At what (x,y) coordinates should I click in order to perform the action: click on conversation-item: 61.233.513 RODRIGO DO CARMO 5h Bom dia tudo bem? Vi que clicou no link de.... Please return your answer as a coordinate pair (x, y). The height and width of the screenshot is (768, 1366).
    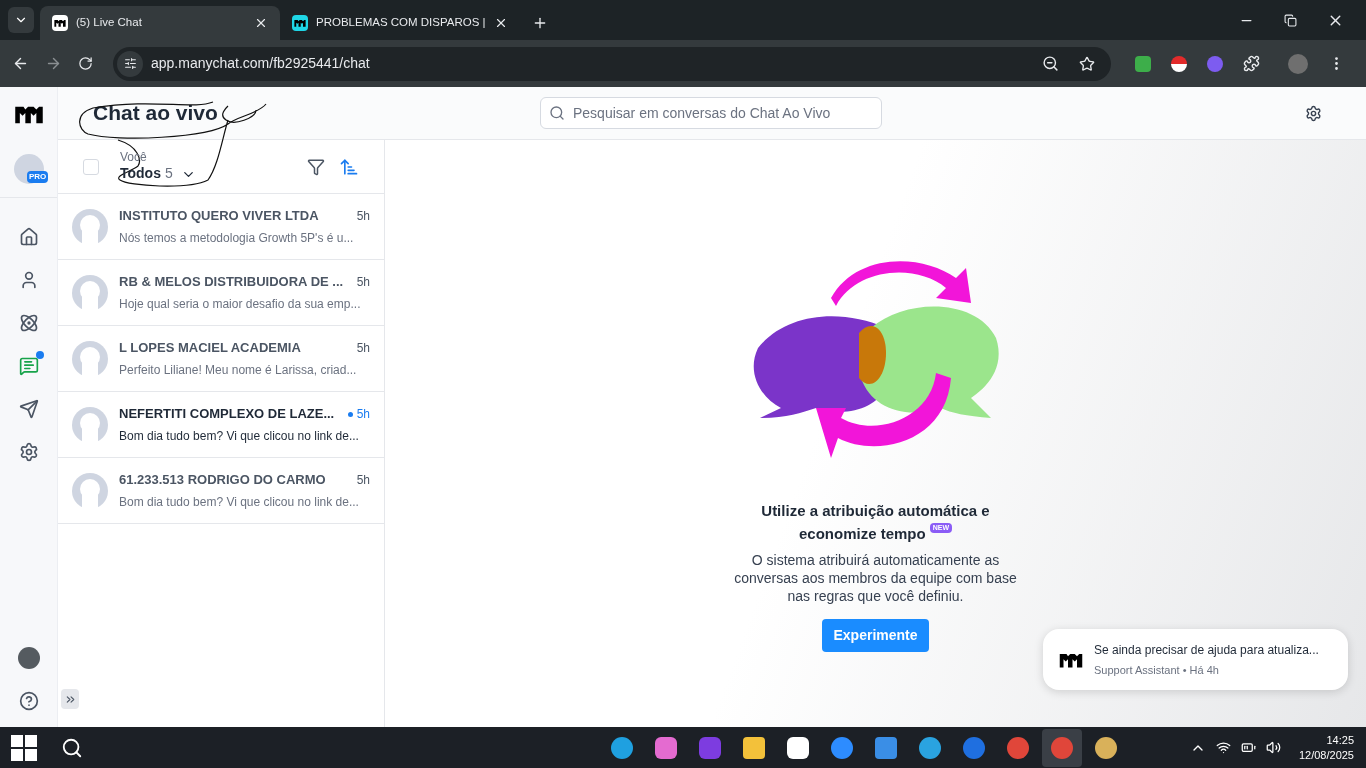
    Looking at the image, I should click on (221, 491).